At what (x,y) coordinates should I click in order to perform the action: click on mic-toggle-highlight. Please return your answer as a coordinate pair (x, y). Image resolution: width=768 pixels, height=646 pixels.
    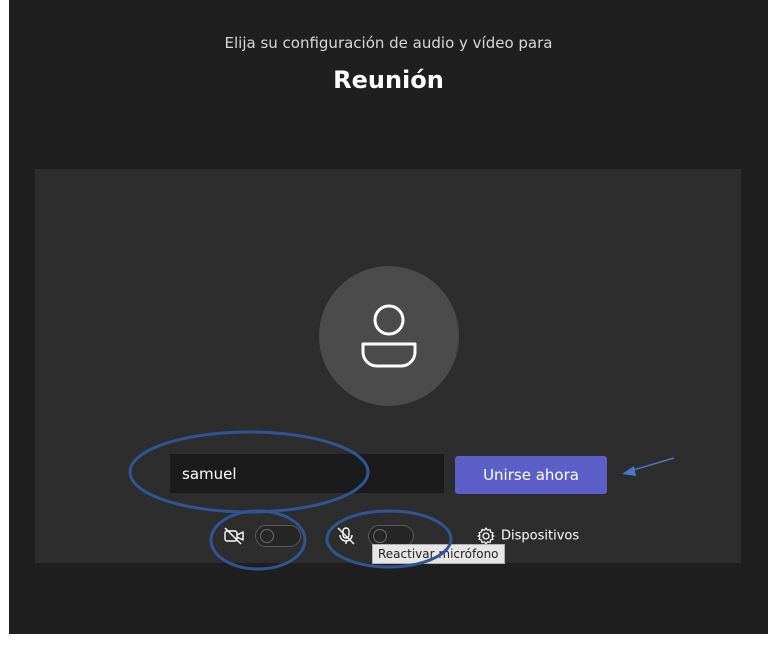
    Looking at the image, I should click on (389, 539).